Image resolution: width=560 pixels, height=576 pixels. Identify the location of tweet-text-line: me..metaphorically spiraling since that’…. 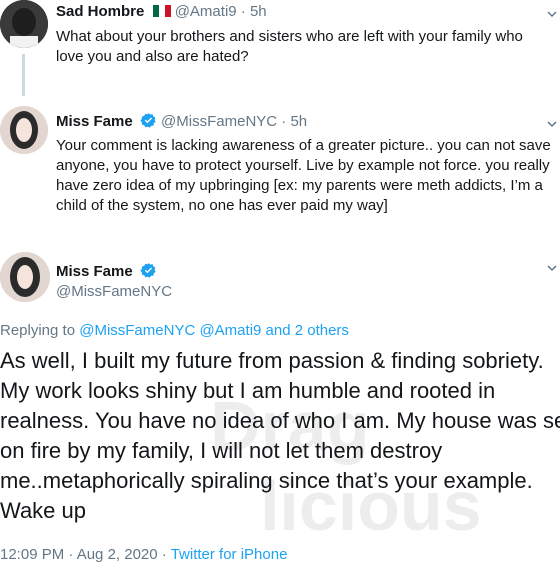
(266, 480).